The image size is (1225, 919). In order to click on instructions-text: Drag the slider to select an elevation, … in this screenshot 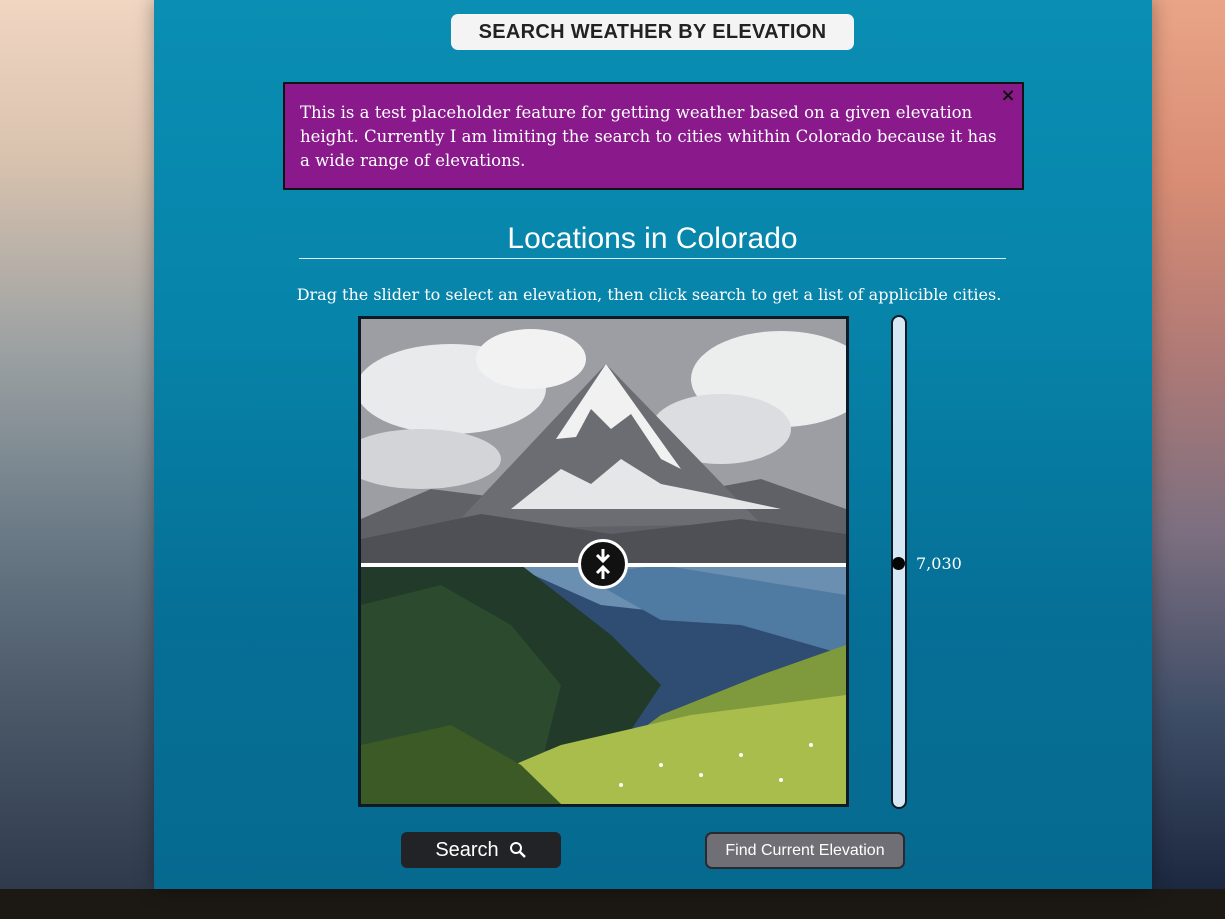, I will do `click(649, 294)`.